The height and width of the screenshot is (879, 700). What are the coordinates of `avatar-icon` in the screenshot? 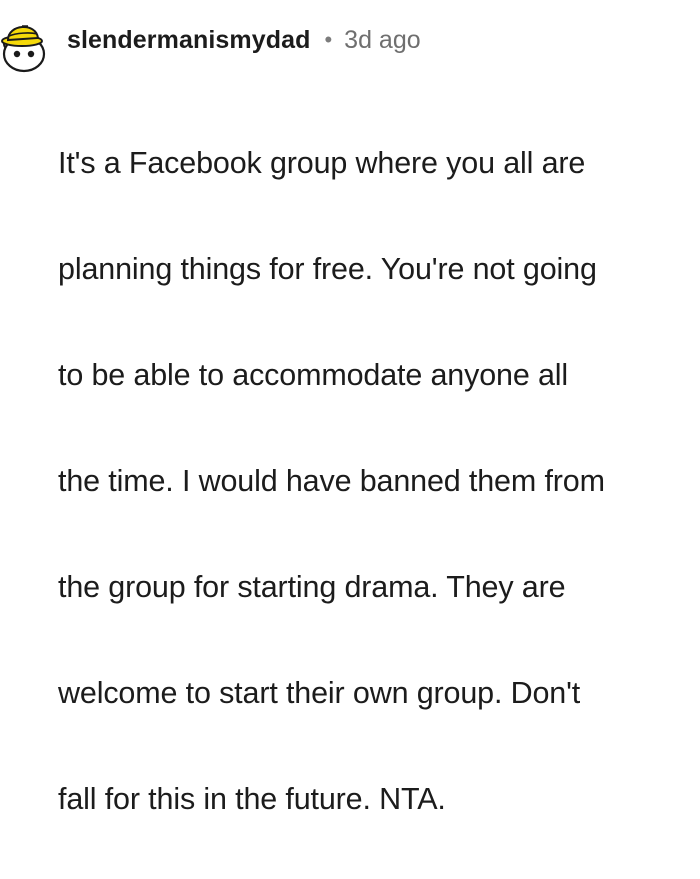 It's located at (24, 44).